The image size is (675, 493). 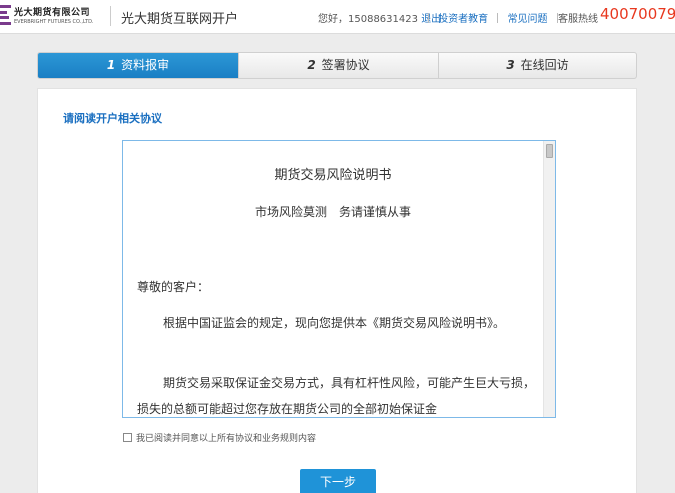 I want to click on step-progress-bar: 1 资料报审 2 签署协议 3 在线回访, so click(x=337, y=65).